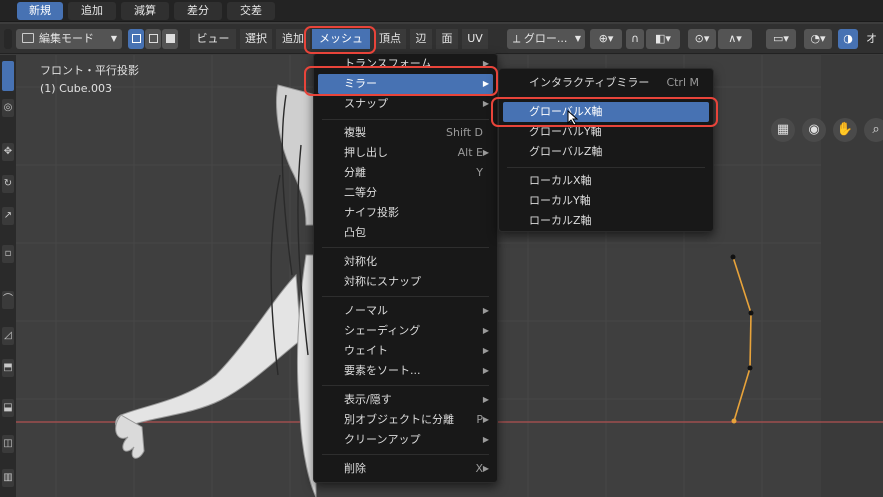 This screenshot has height=497, width=883. I want to click on mesh-menu-item-normals: ノーマル ▶, so click(405, 311).